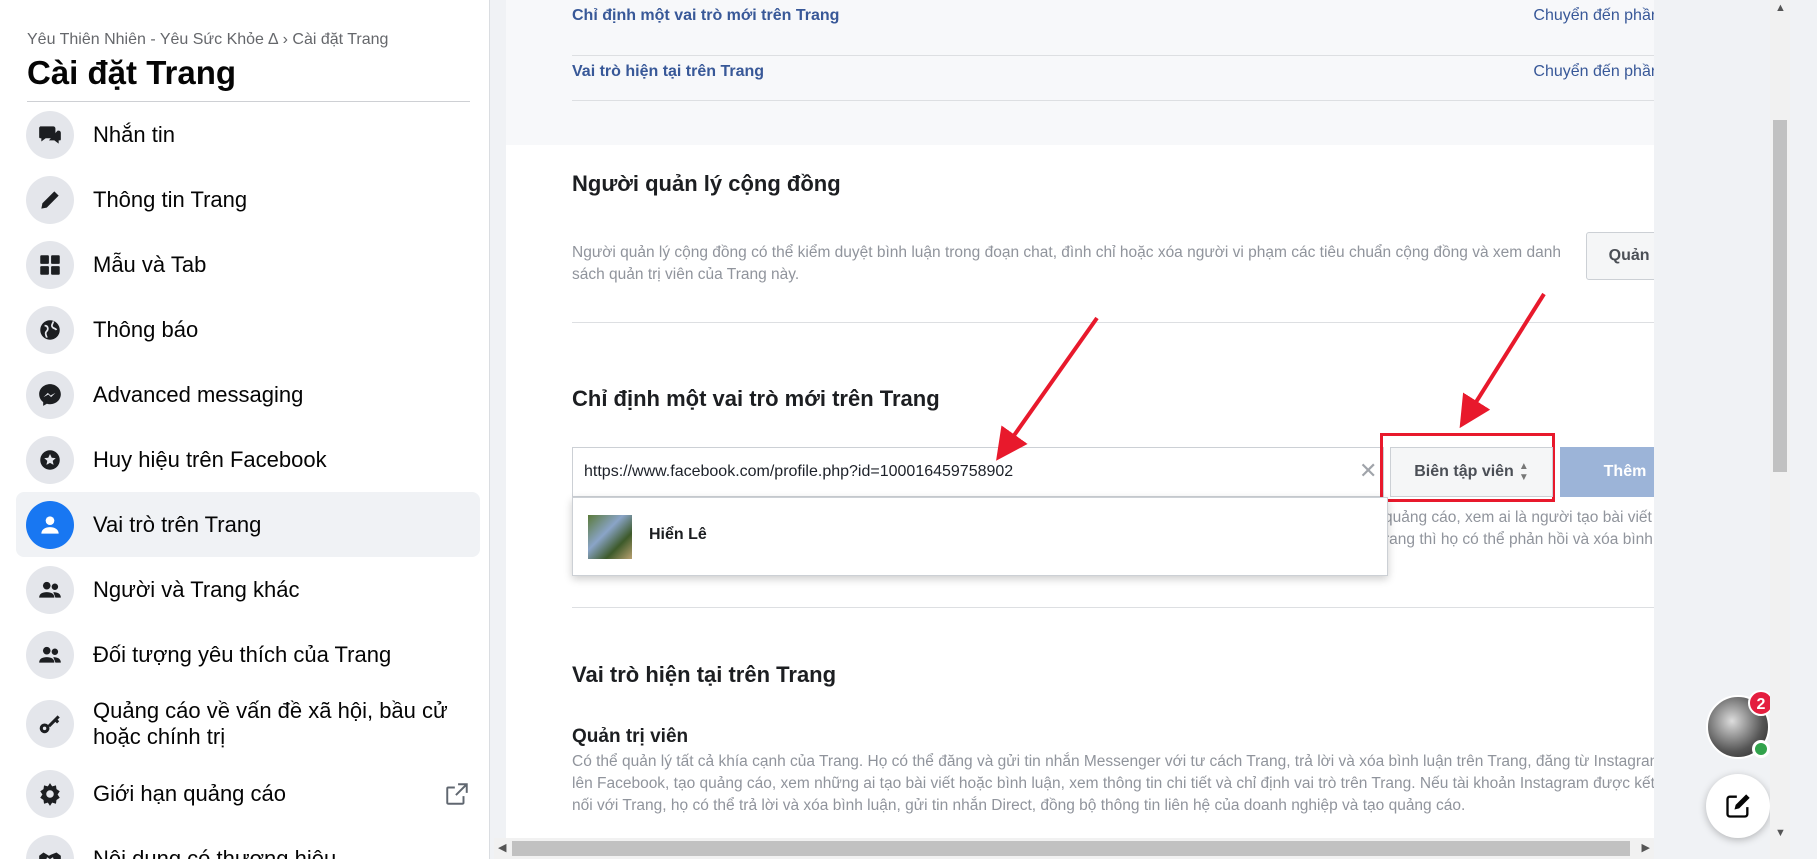 Image resolution: width=1817 pixels, height=859 pixels. I want to click on sidebar-item-label: Nội dung có thương hiệu, so click(215, 852).